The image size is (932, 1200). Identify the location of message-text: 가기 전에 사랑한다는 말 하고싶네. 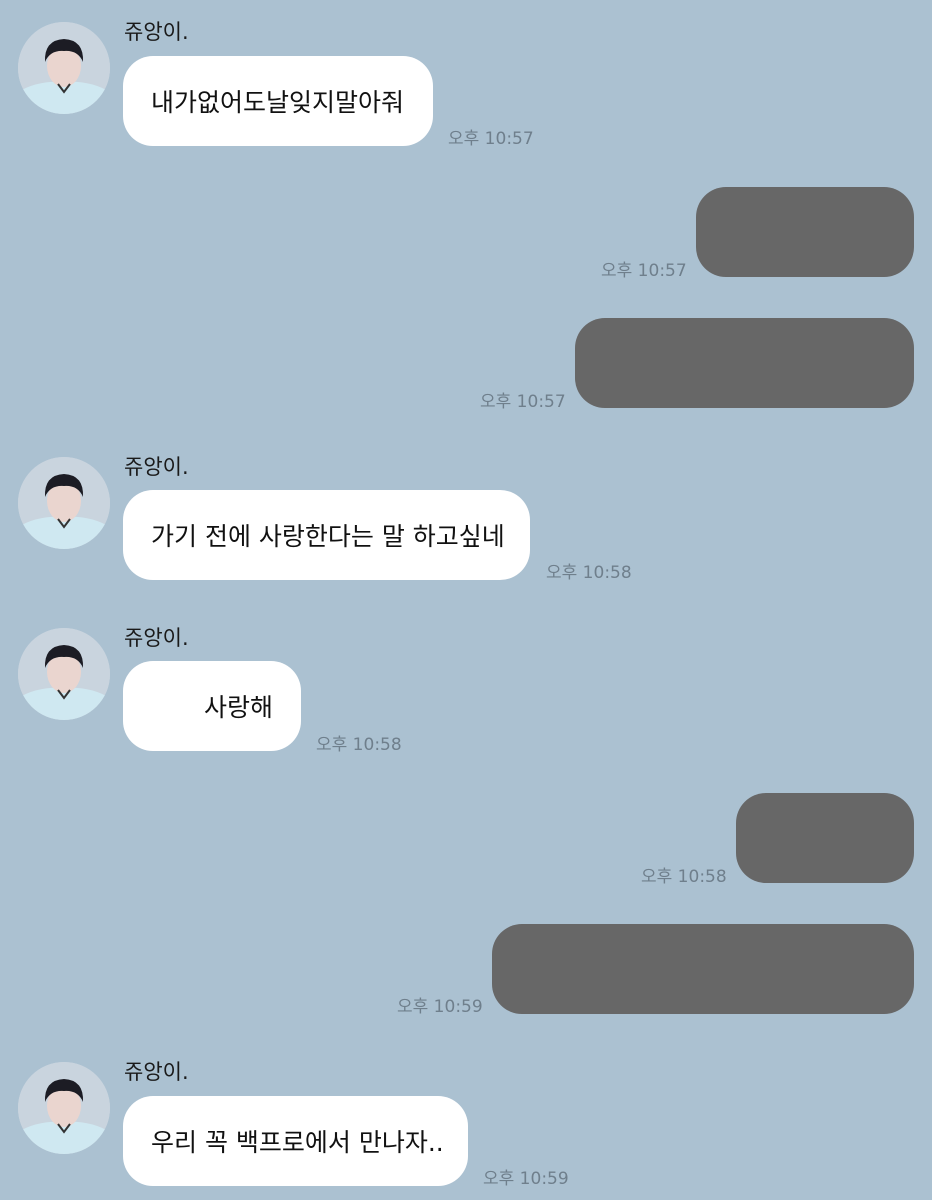
(328, 536).